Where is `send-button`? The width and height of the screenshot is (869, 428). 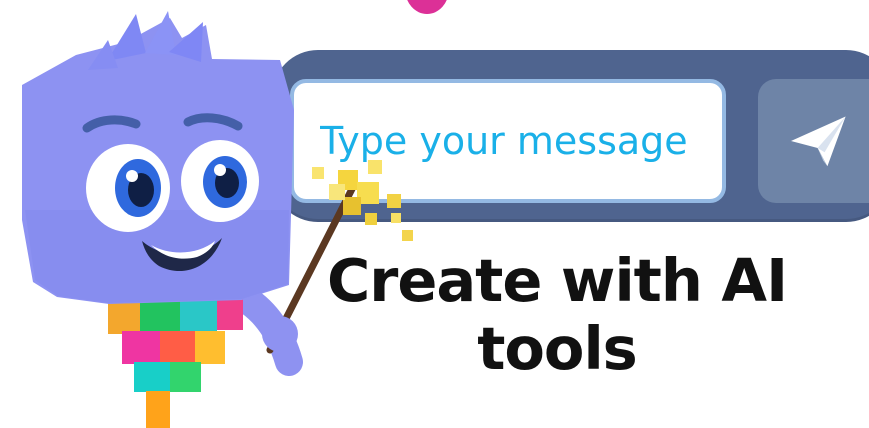
send-button is located at coordinates (813, 141).